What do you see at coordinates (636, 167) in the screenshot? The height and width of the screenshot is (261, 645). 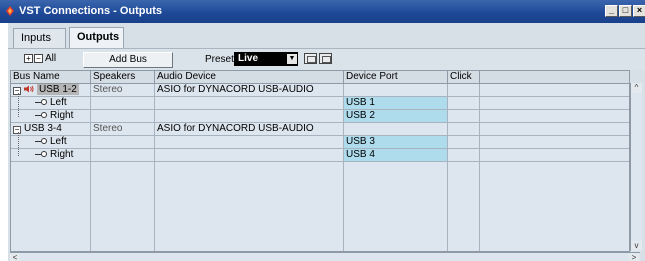 I see `vertical-scrollbar: ^ v` at bounding box center [636, 167].